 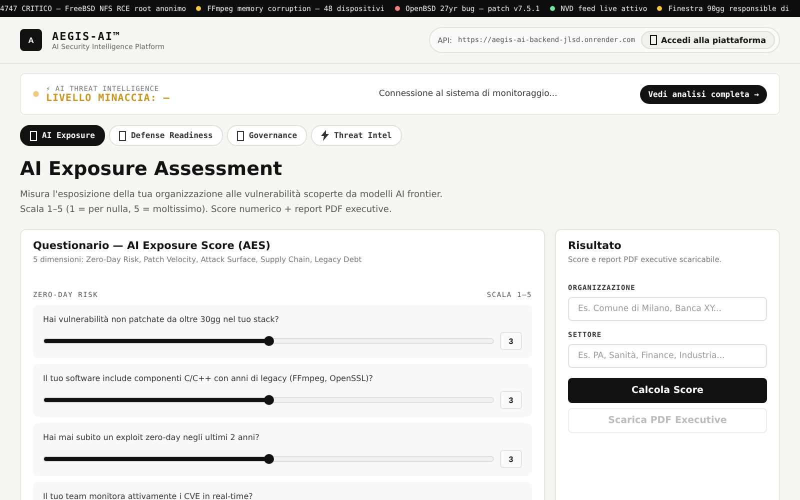 What do you see at coordinates (108, 98) in the screenshot?
I see `threat-level: LIVELLO MINACCIA: —` at bounding box center [108, 98].